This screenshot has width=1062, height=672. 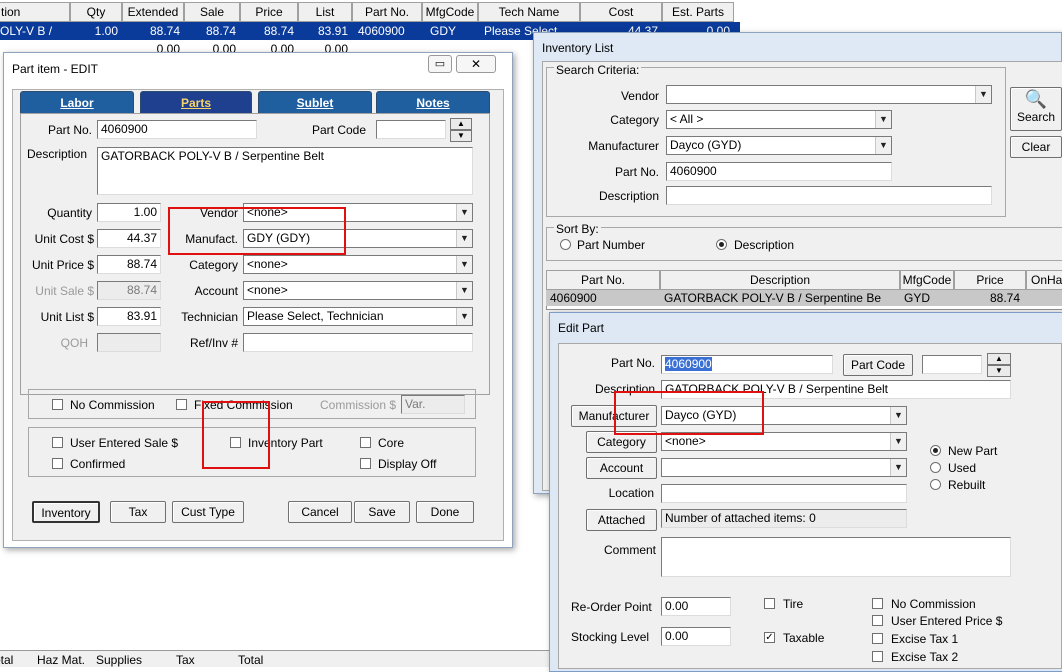 What do you see at coordinates (779, 119) in the screenshot?
I see `category-select: < All > ▼` at bounding box center [779, 119].